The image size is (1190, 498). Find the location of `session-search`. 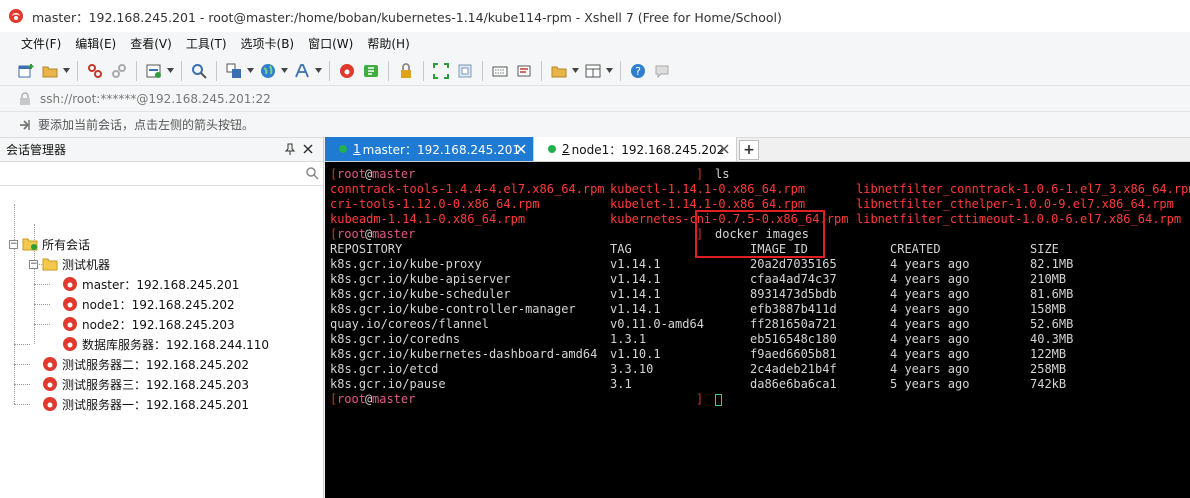

session-search is located at coordinates (161, 174).